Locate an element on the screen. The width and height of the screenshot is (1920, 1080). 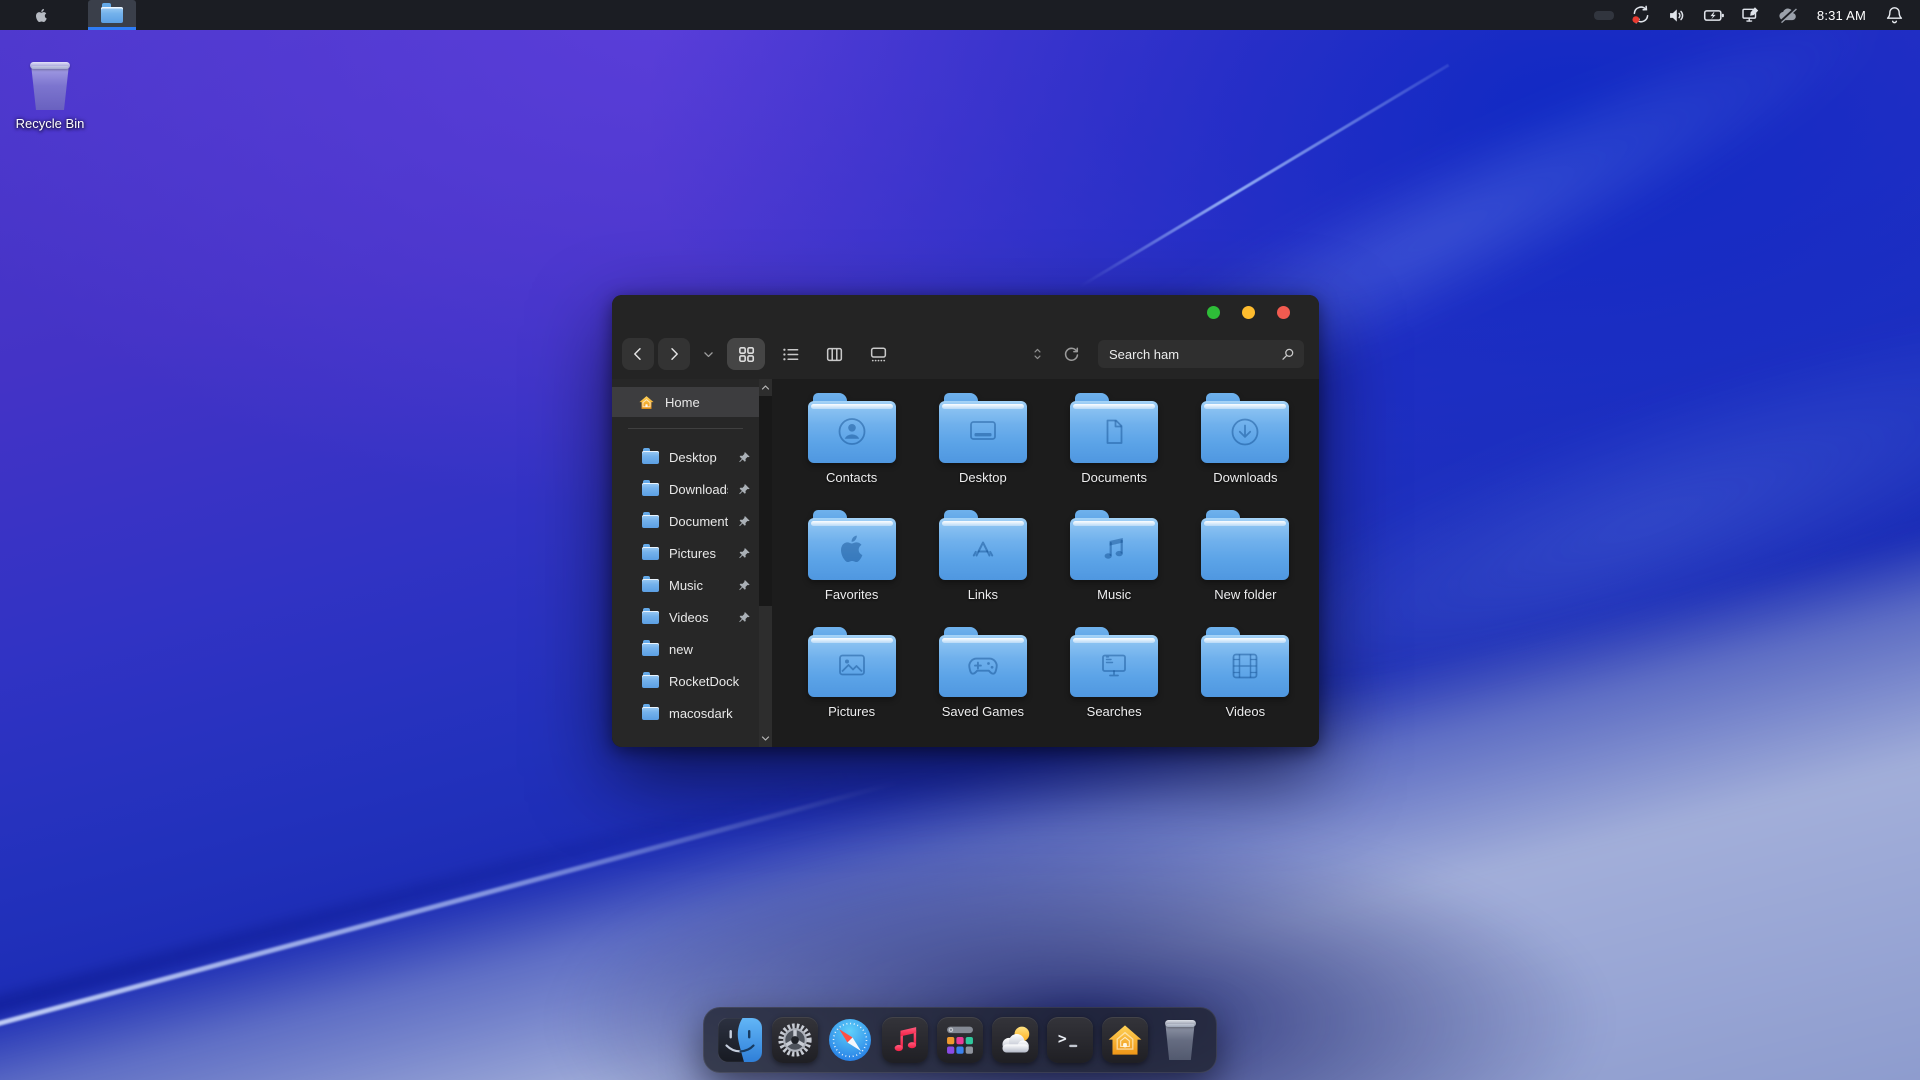
folder-downloads: Downloads is located at coordinates (1245, 451).